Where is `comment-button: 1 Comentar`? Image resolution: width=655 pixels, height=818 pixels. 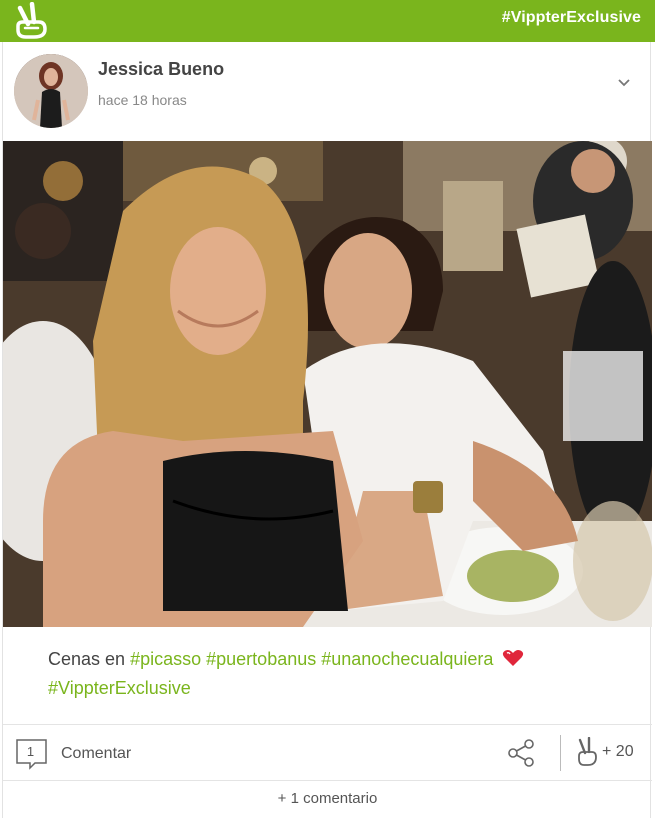
comment-button: 1 Comentar is located at coordinates (73, 754).